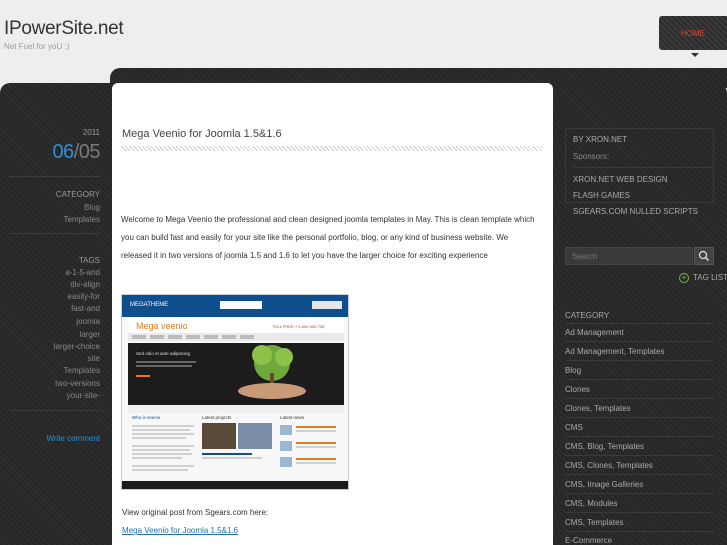 The image size is (727, 545). I want to click on home-nav-button: HOME, so click(693, 33).